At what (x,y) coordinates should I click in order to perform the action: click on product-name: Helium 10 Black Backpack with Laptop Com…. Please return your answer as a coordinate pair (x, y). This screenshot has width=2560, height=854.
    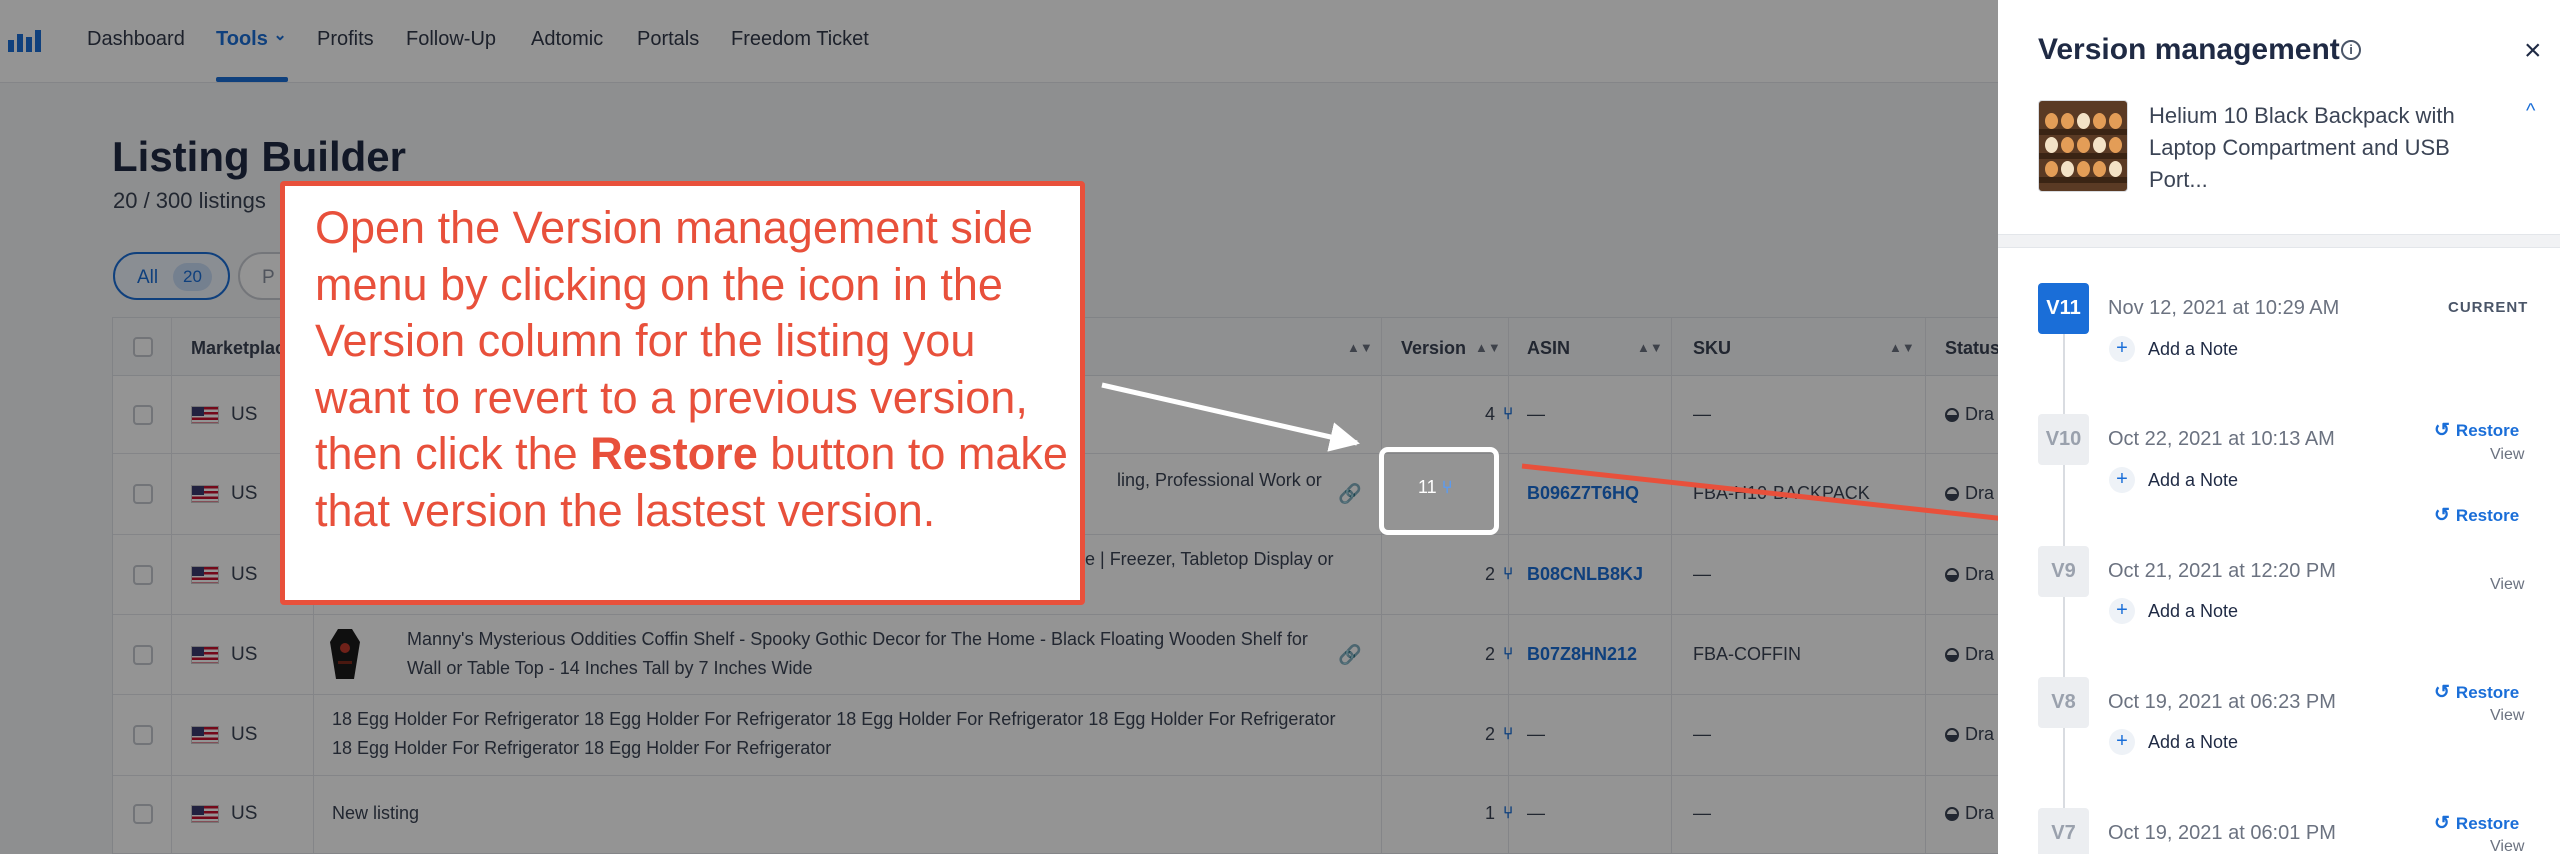
    Looking at the image, I should click on (2302, 147).